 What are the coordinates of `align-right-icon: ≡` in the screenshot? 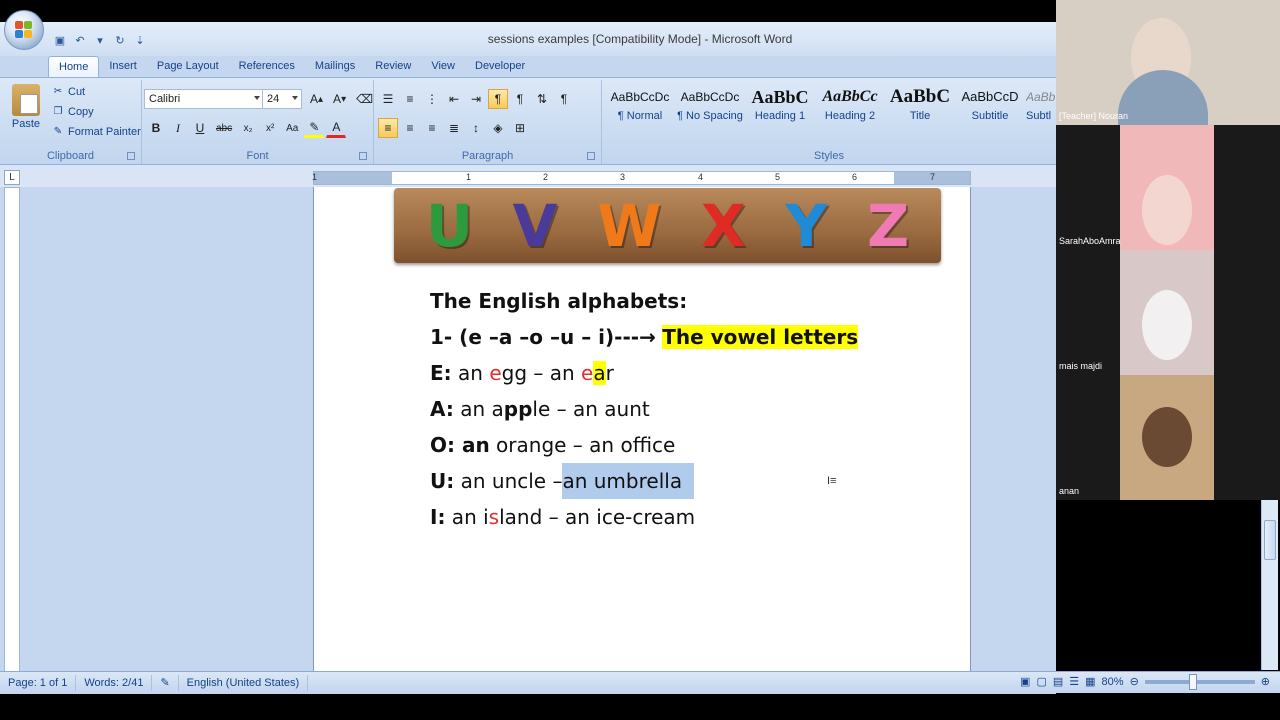 It's located at (432, 128).